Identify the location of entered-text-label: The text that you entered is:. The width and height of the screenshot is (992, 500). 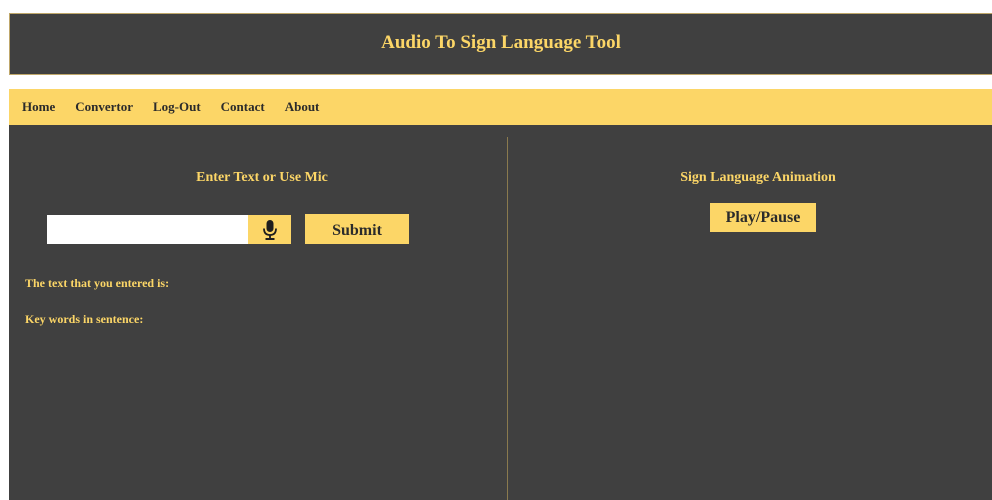
(97, 283).